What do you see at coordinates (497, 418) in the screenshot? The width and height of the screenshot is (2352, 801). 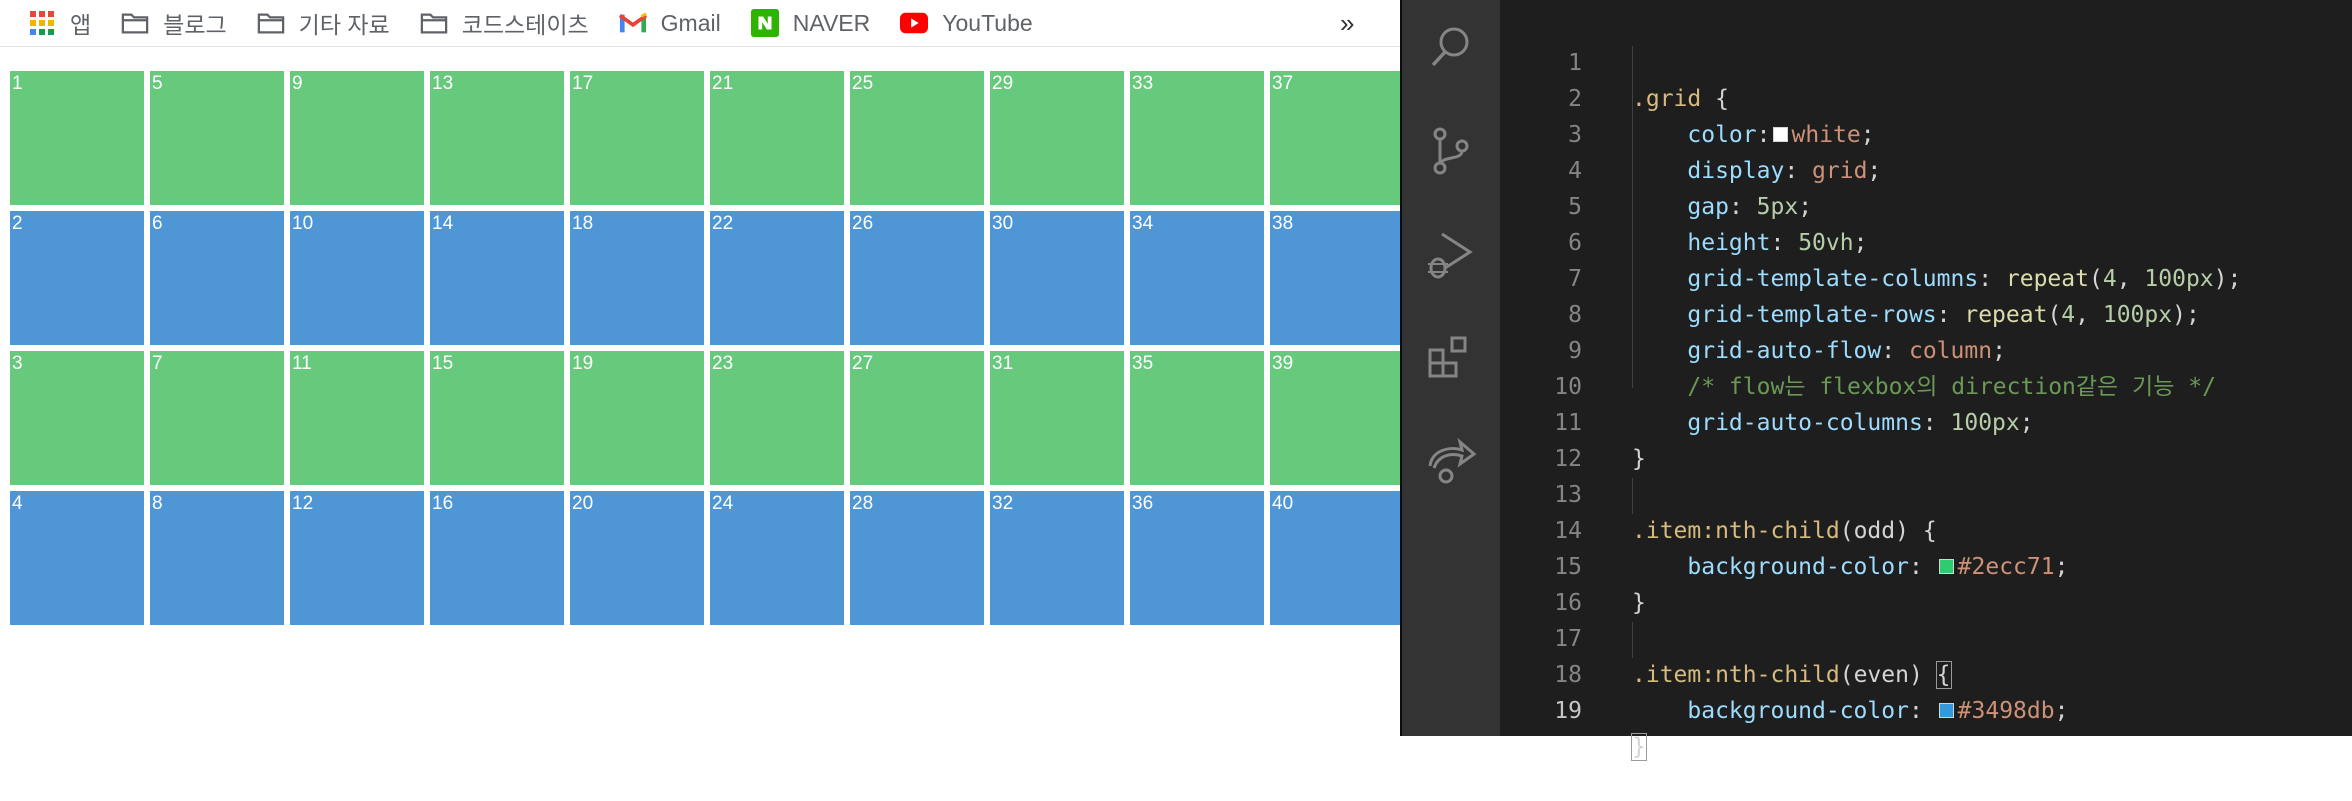 I see `grid-item: 15` at bounding box center [497, 418].